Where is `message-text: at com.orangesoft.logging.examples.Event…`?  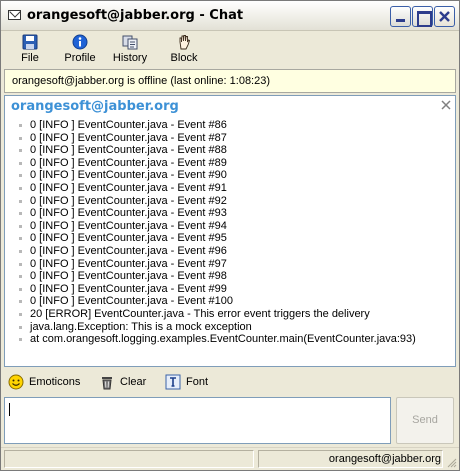
message-text: at com.orangesoft.logging.examples.Event… is located at coordinates (223, 339).